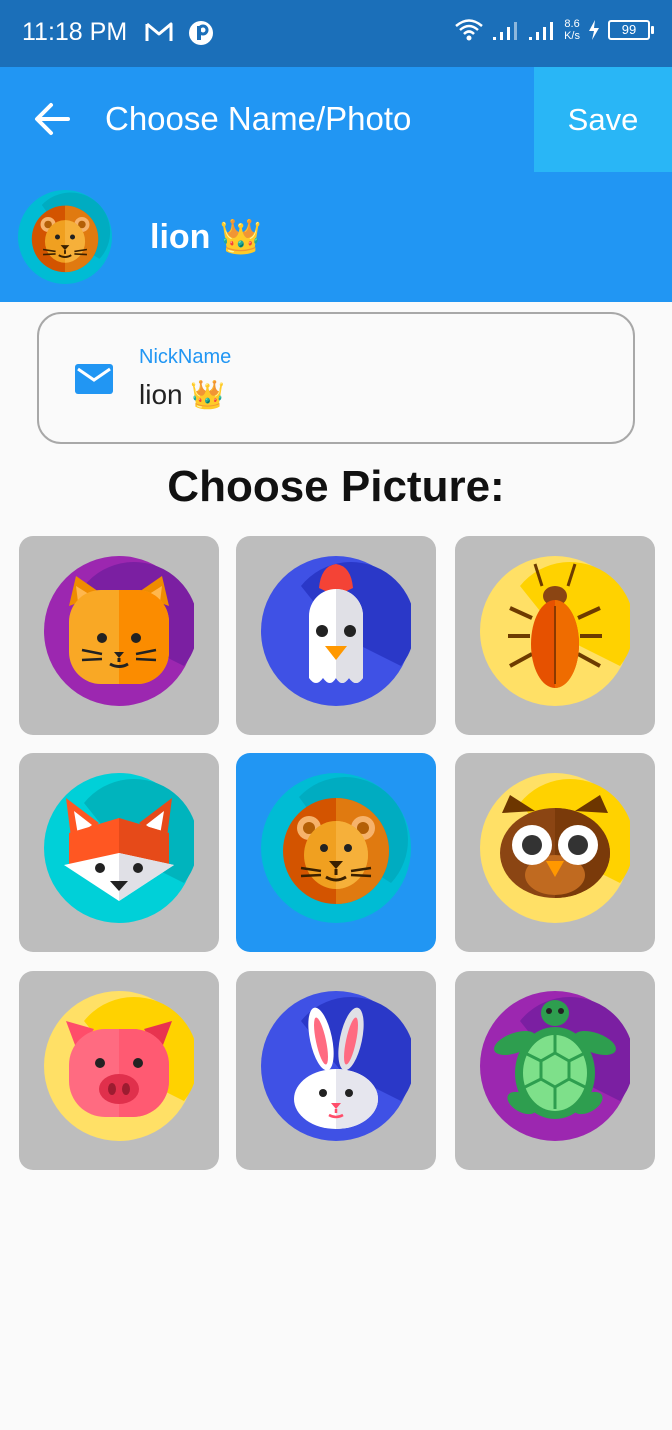 The height and width of the screenshot is (1430, 672). I want to click on profile-header: lion 👑, so click(336, 237).